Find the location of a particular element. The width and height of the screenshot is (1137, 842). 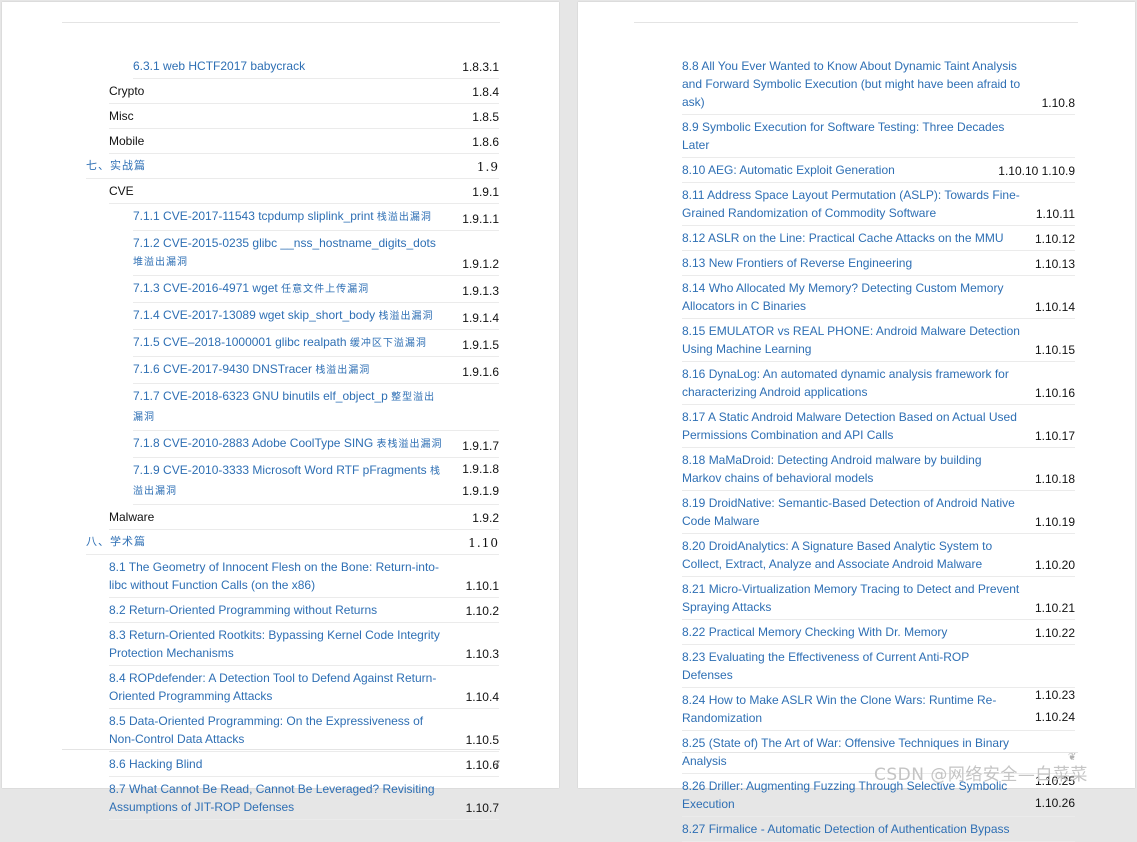

toc-entry-title: 八、学术篇 is located at coordinates (116, 541).